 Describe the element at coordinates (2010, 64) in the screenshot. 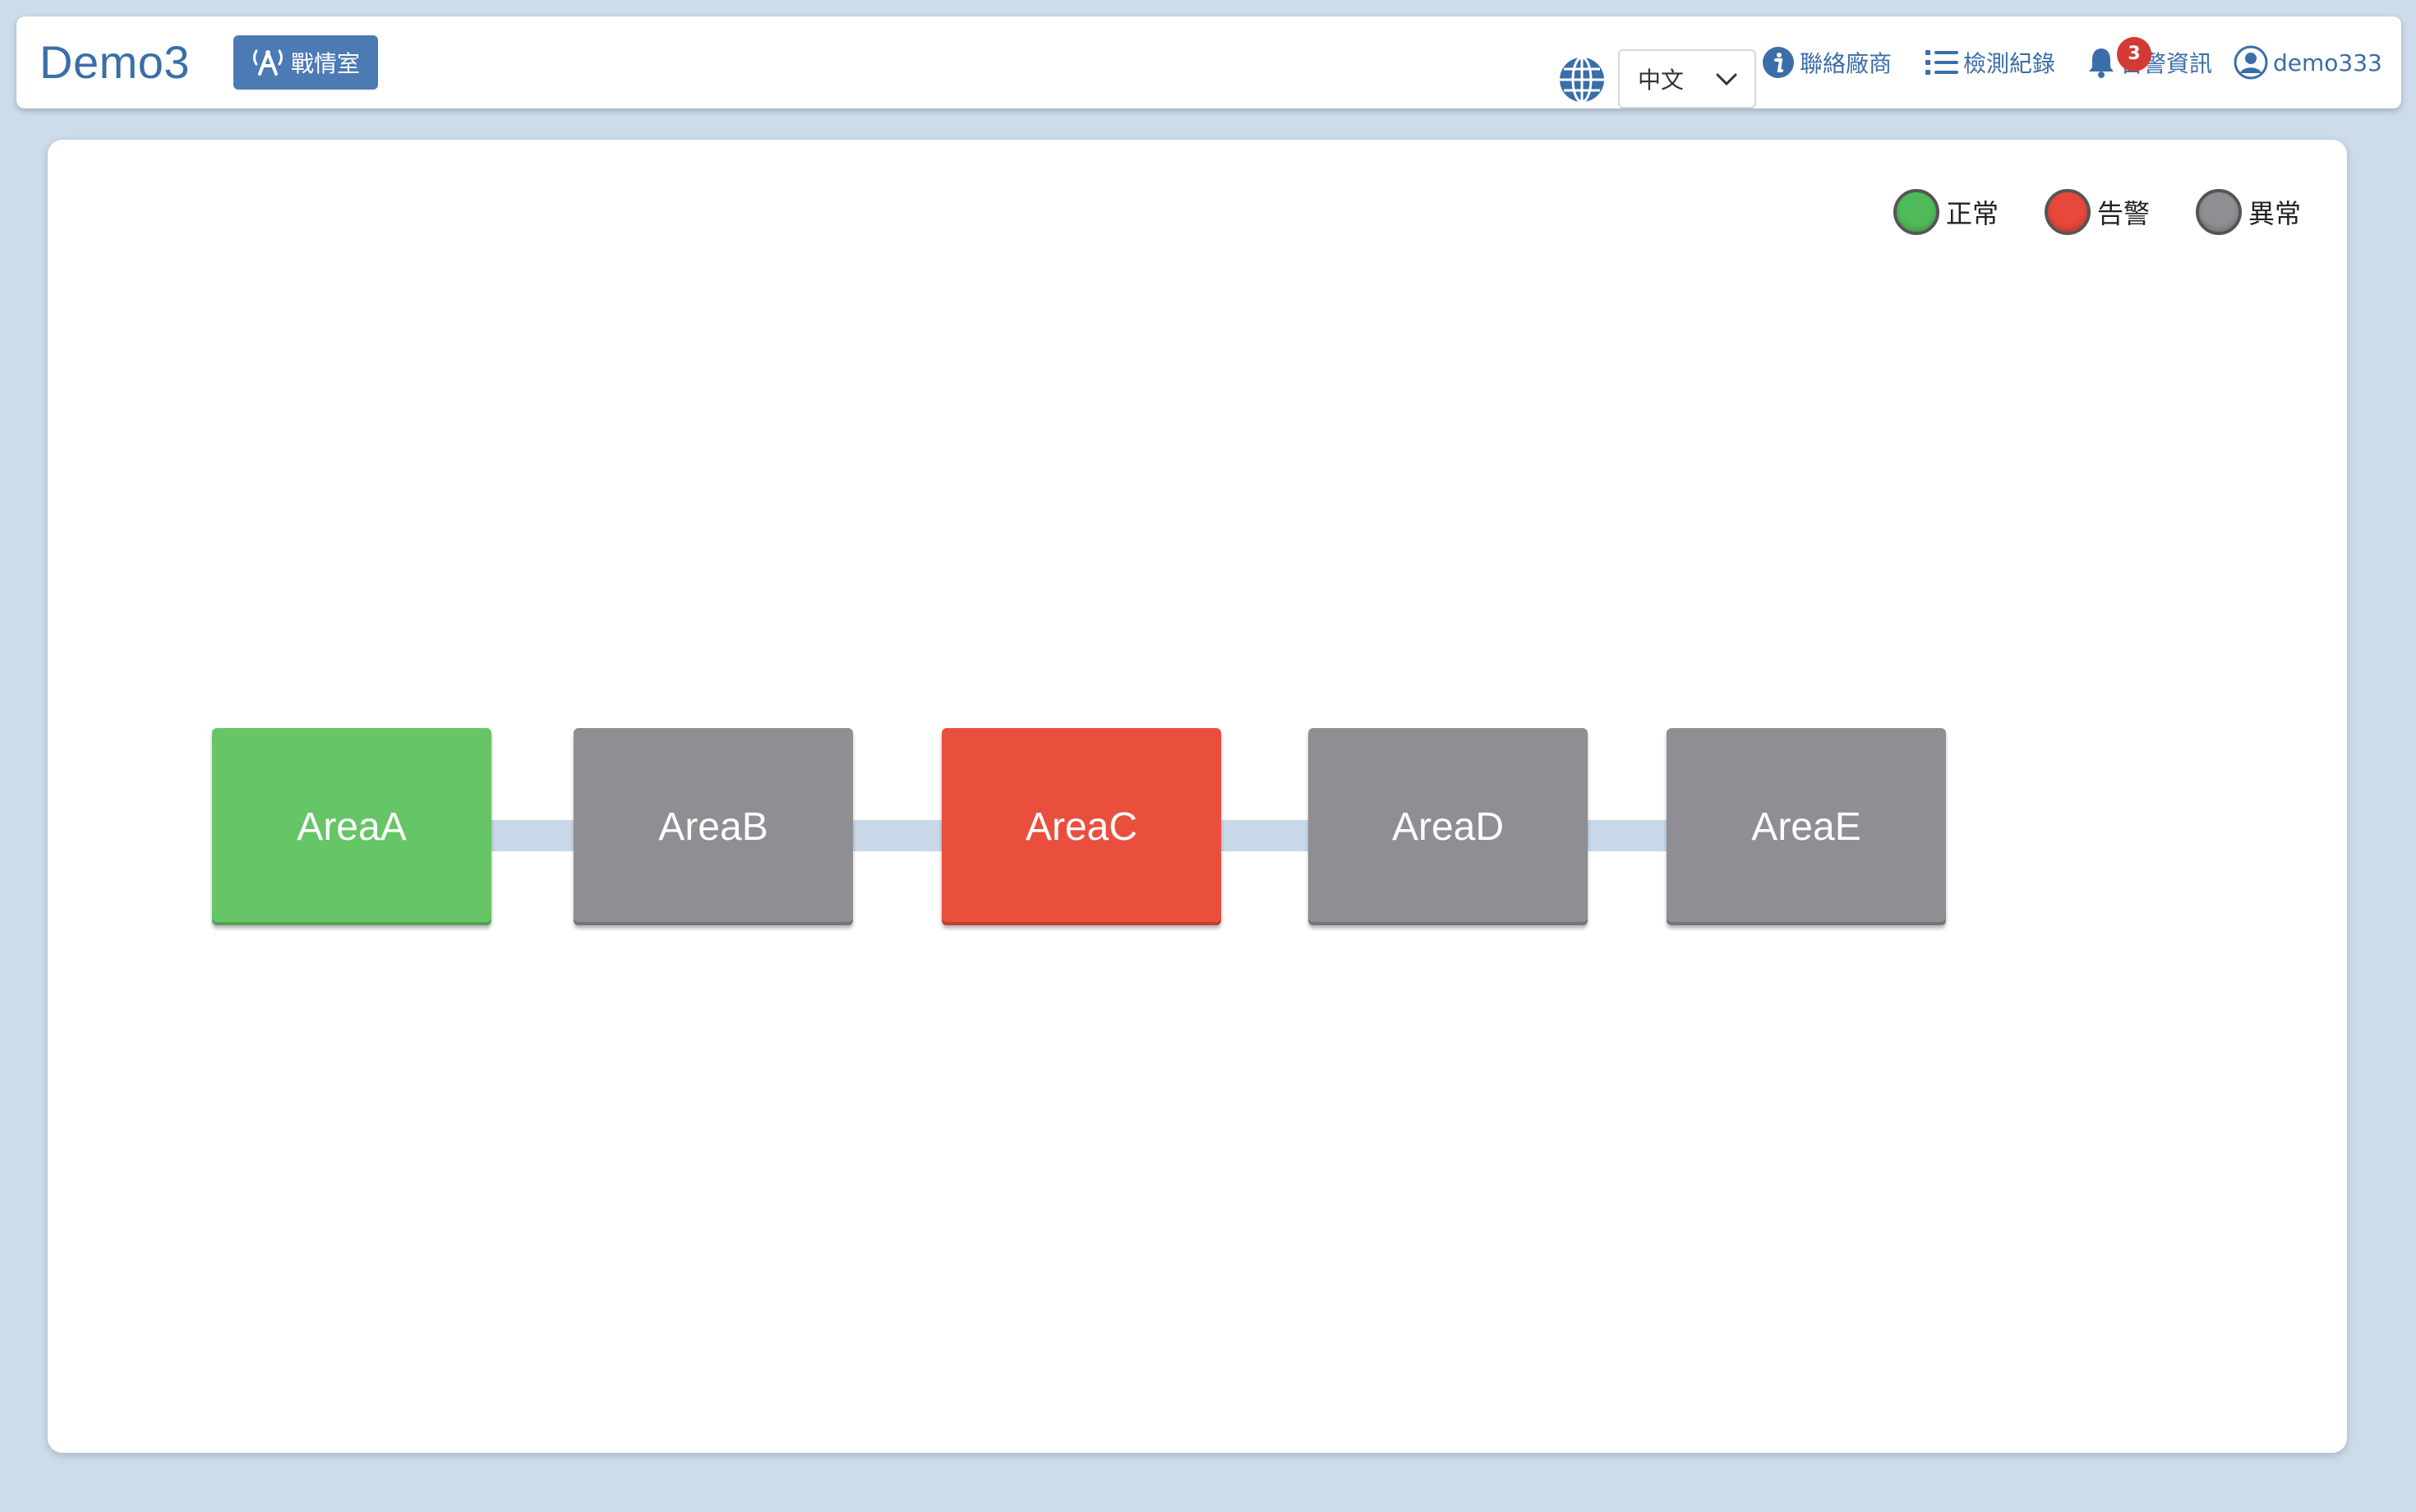

I see `inspection-log-label: 檢測紀錄` at that location.